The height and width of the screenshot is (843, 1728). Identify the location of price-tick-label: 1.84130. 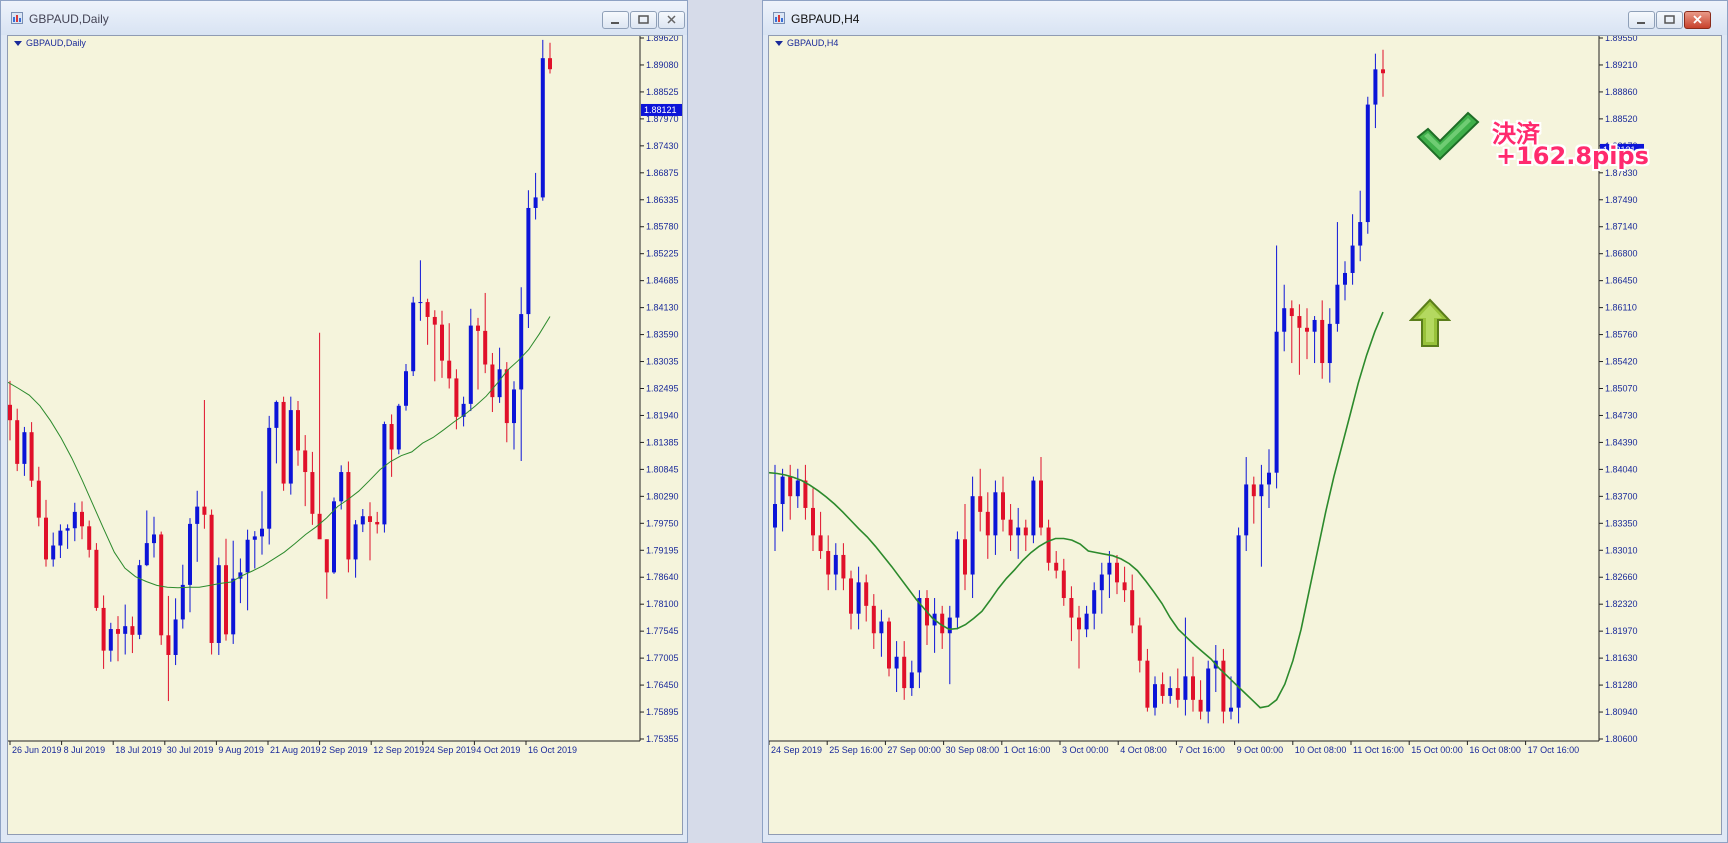
(662, 308).